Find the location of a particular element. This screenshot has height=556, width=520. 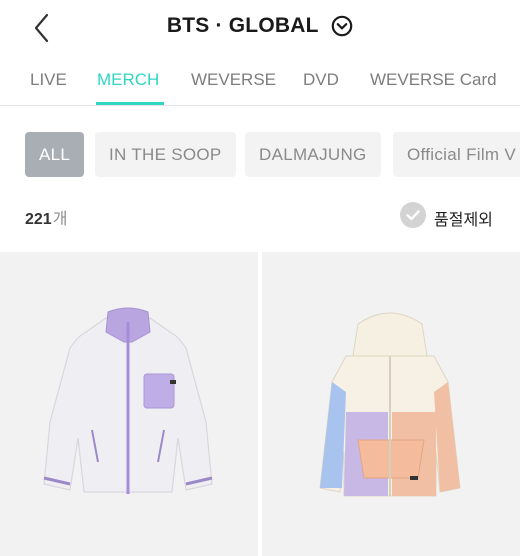

page-title: BTS · GLOBAL is located at coordinates (243, 26).